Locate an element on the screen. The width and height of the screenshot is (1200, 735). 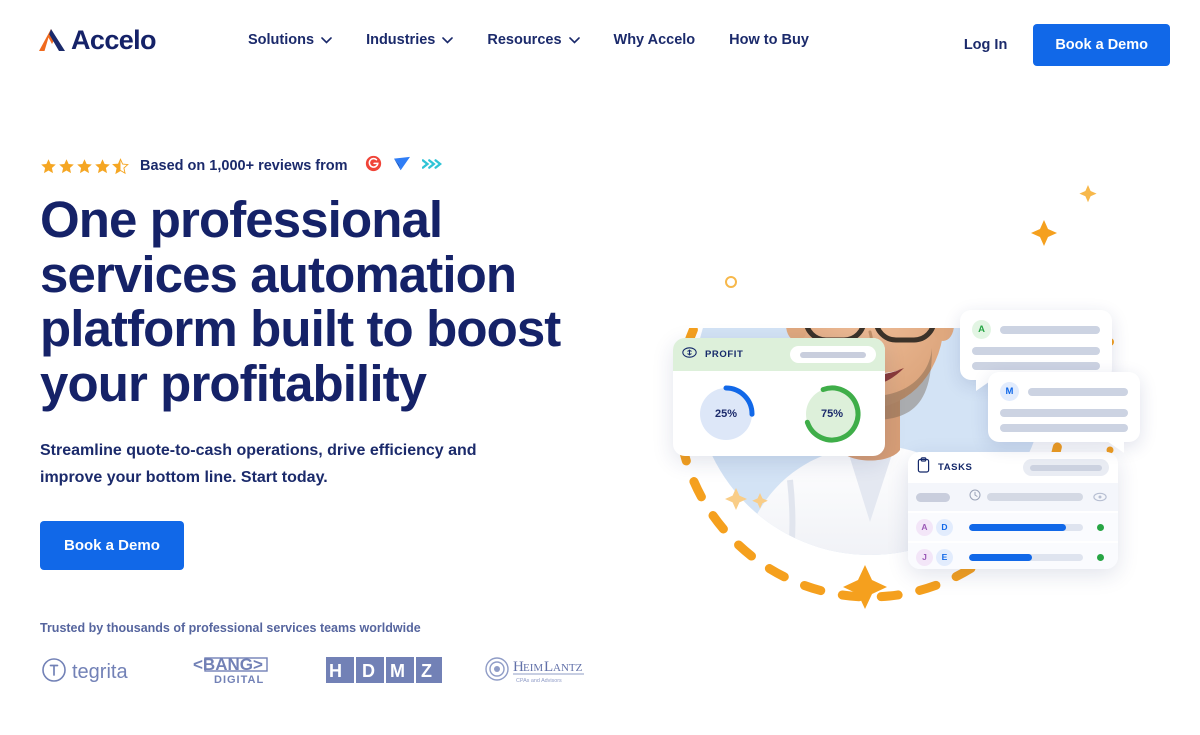
task-row-avatars: A D is located at coordinates (939, 527).